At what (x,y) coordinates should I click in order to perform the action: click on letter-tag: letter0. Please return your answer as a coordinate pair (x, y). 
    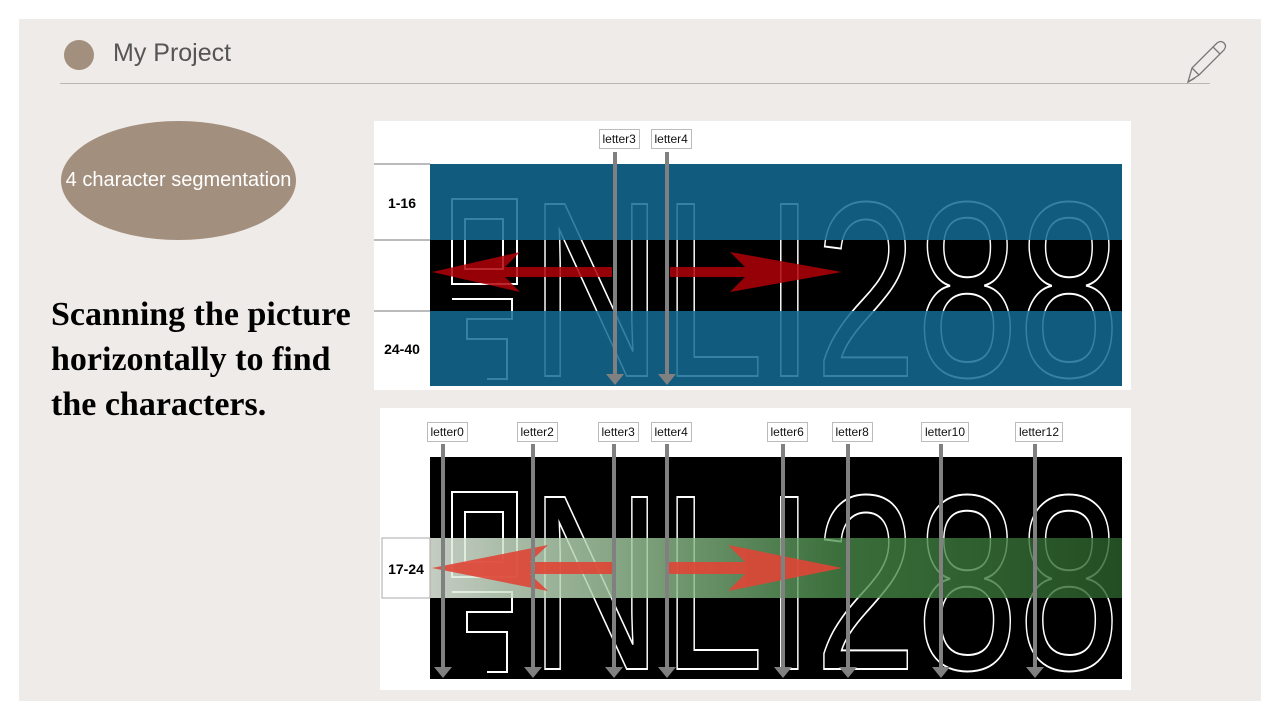
    Looking at the image, I should click on (447, 432).